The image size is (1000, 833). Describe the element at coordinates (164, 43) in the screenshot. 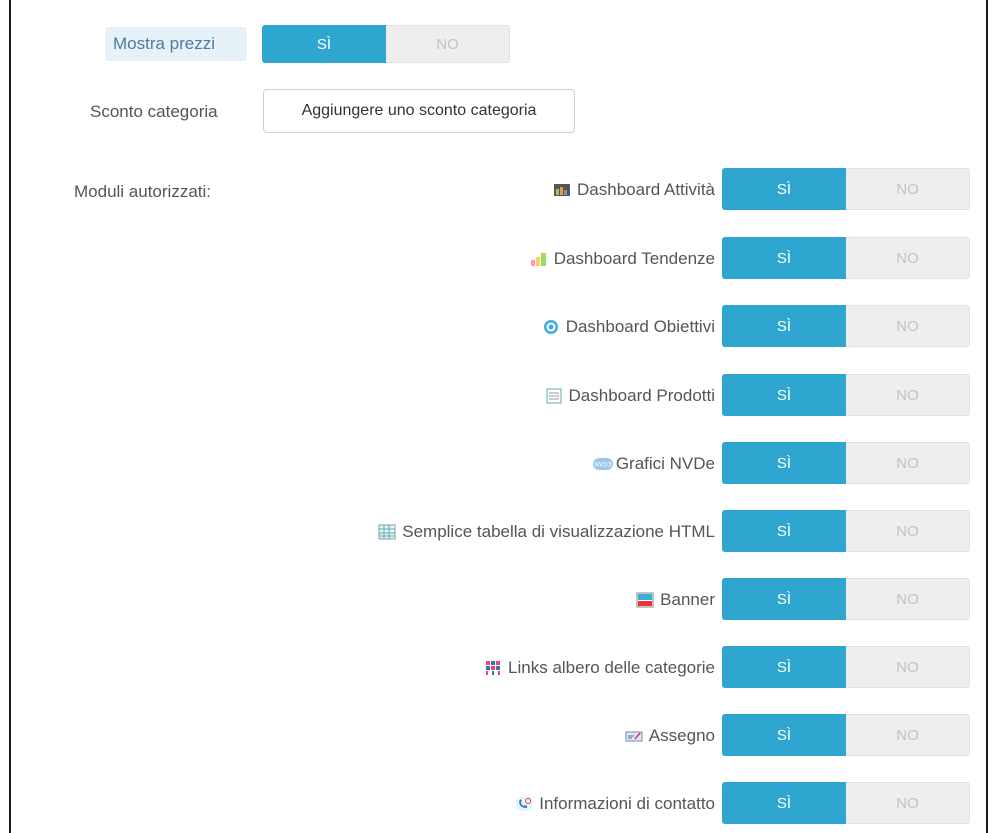

I see `price-label: Mostra prezzi` at that location.